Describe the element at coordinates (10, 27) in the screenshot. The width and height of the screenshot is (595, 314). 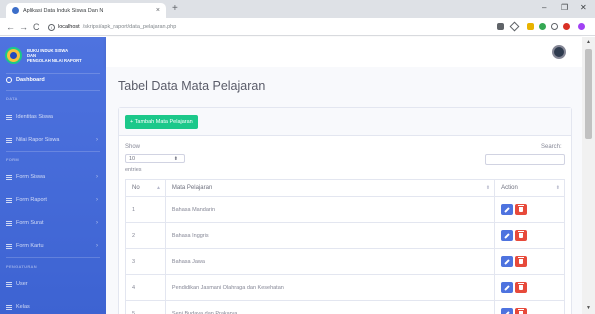
I see `back-button: ←` at that location.